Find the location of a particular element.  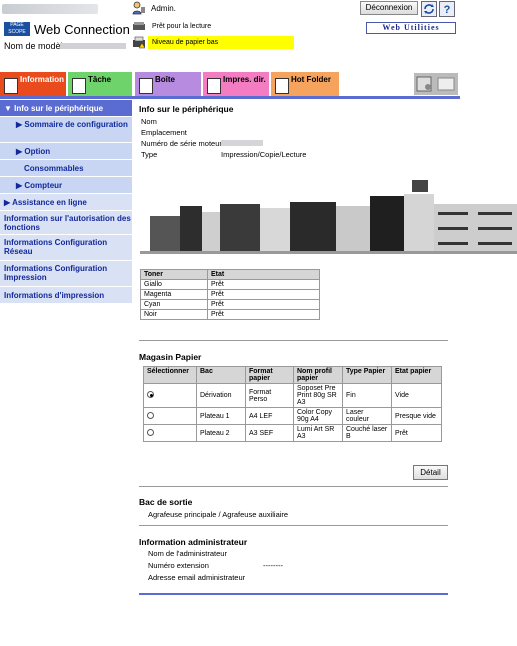

device-info-title: Info sur le périphérique is located at coordinates (186, 109).